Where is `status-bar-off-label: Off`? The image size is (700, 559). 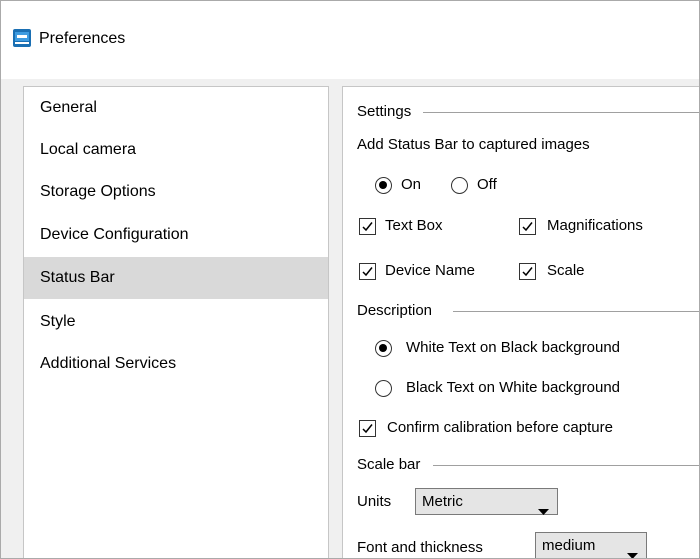
status-bar-off-label: Off is located at coordinates (487, 184).